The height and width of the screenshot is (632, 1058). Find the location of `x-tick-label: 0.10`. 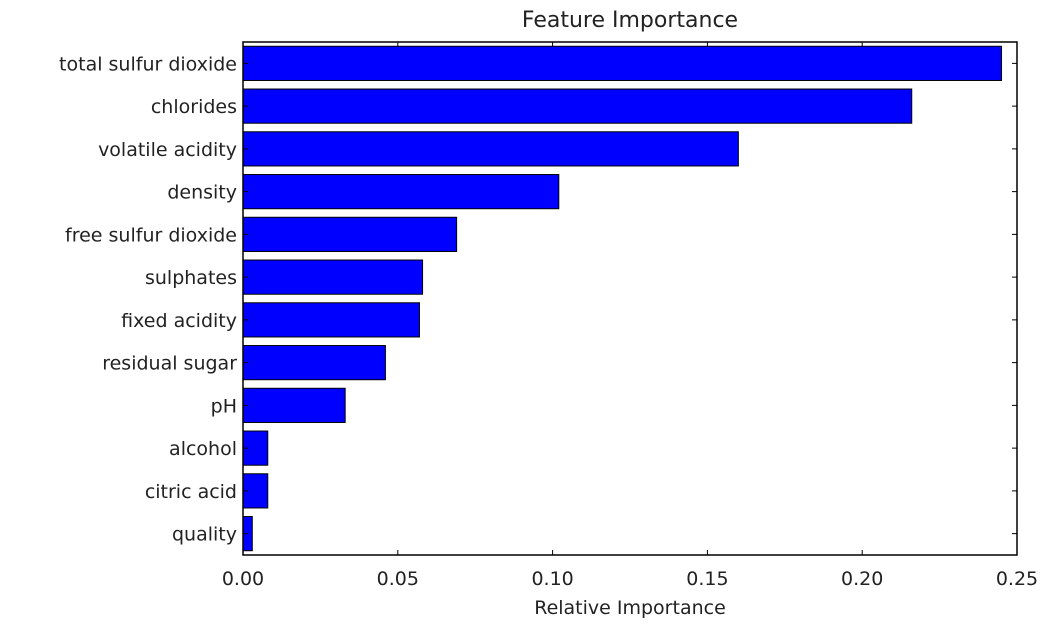

x-tick-label: 0.10 is located at coordinates (552, 579).